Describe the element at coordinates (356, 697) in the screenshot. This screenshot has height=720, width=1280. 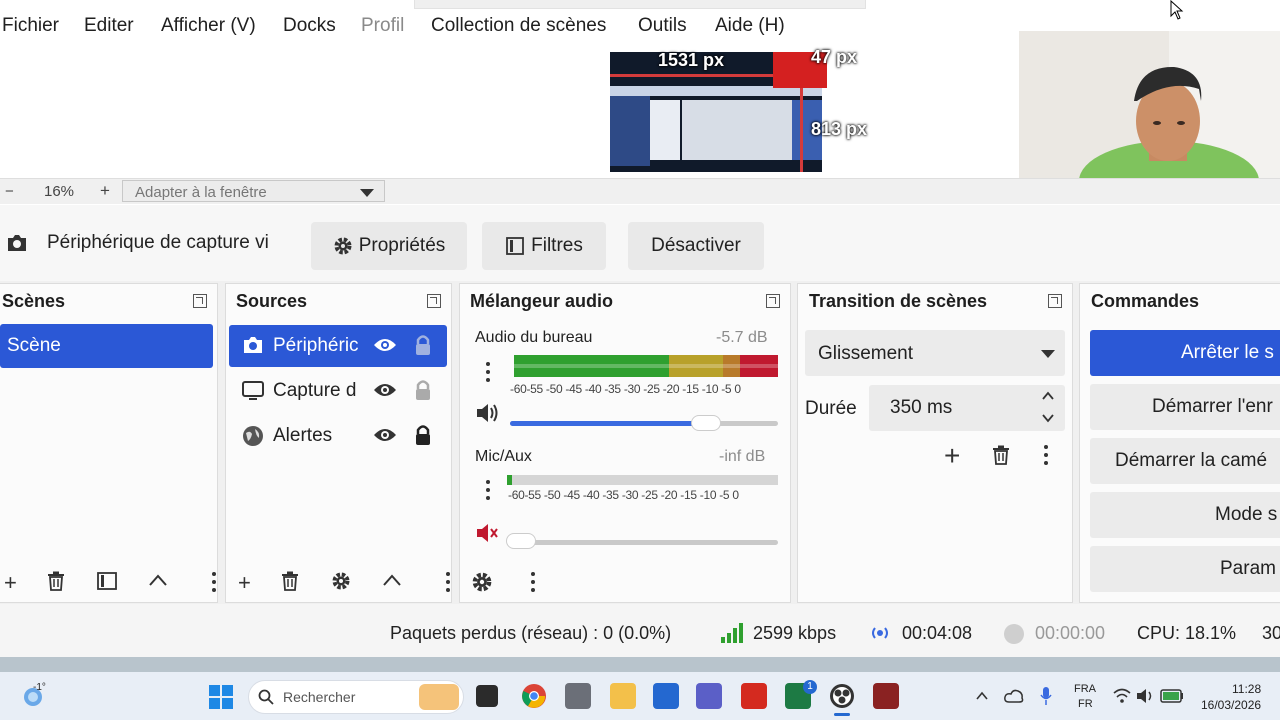
I see `taskbar-search: Rechercher` at that location.